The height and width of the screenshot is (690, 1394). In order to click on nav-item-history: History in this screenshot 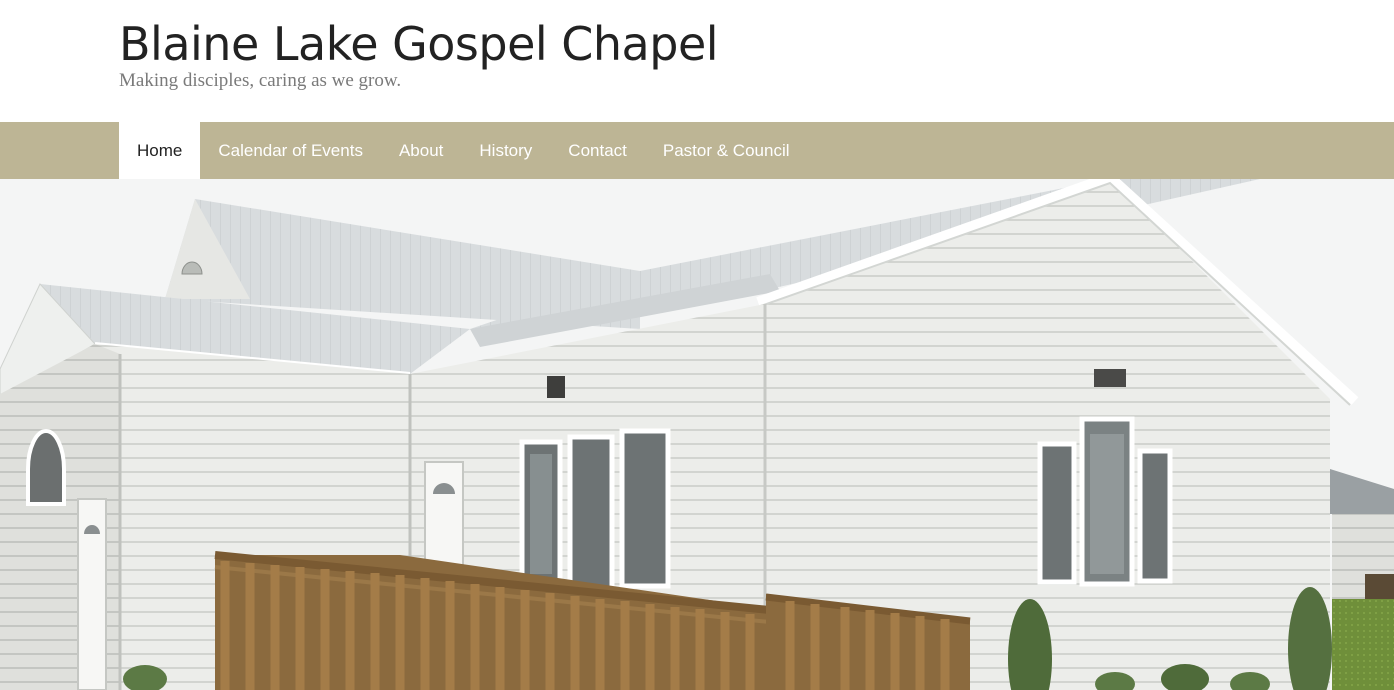, I will do `click(505, 150)`.